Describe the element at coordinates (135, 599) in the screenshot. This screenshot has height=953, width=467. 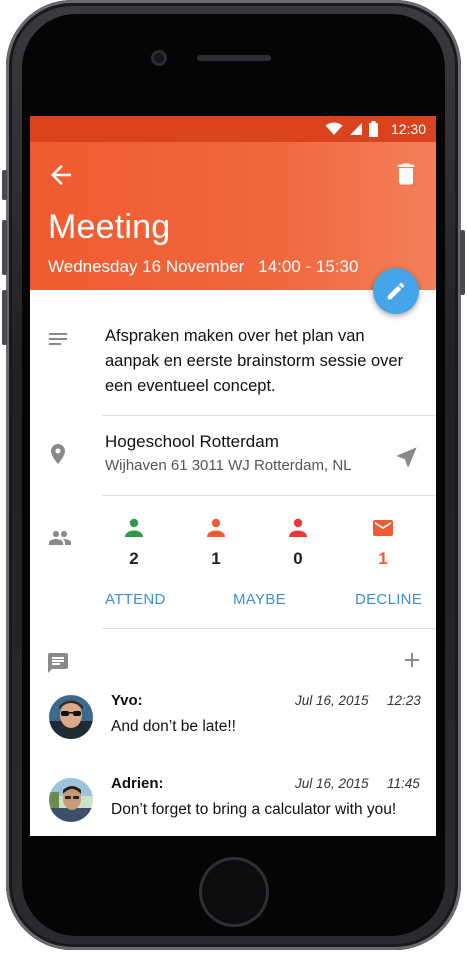
I see `attend-button: ATTEND` at that location.